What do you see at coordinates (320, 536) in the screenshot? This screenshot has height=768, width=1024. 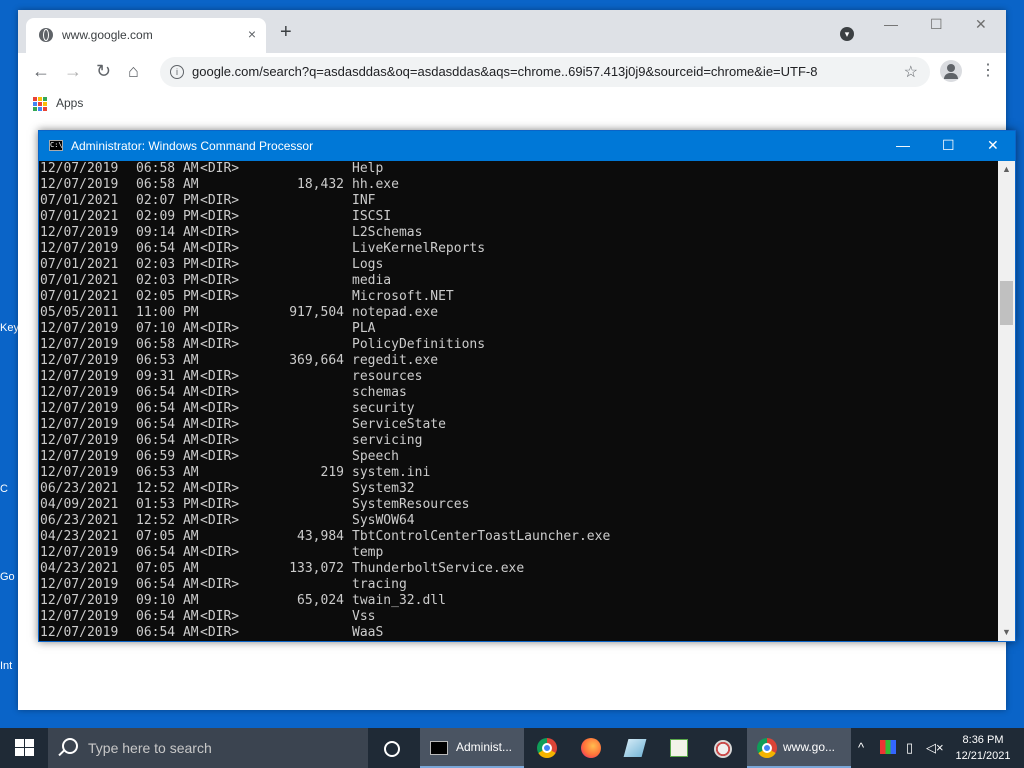 I see `line-size: 43,984` at bounding box center [320, 536].